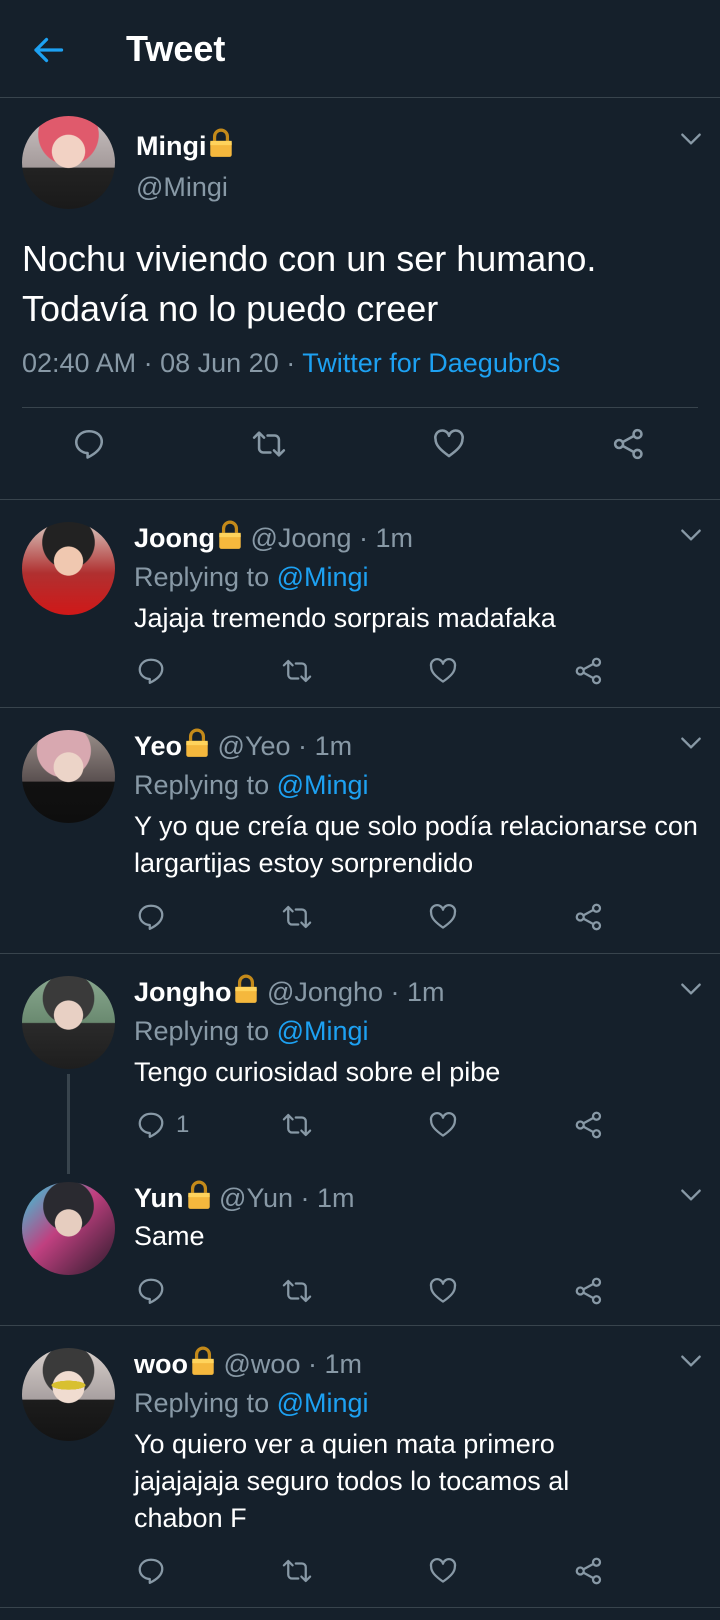  I want to click on tweet-source: Twitter for Daegubr0s, so click(431, 363).